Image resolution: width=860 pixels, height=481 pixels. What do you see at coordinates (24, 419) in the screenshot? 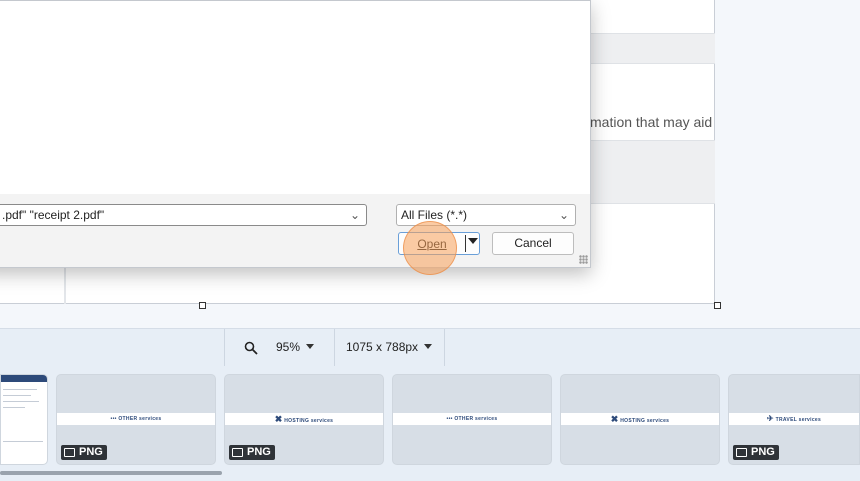
I see `thumbnail-item` at bounding box center [24, 419].